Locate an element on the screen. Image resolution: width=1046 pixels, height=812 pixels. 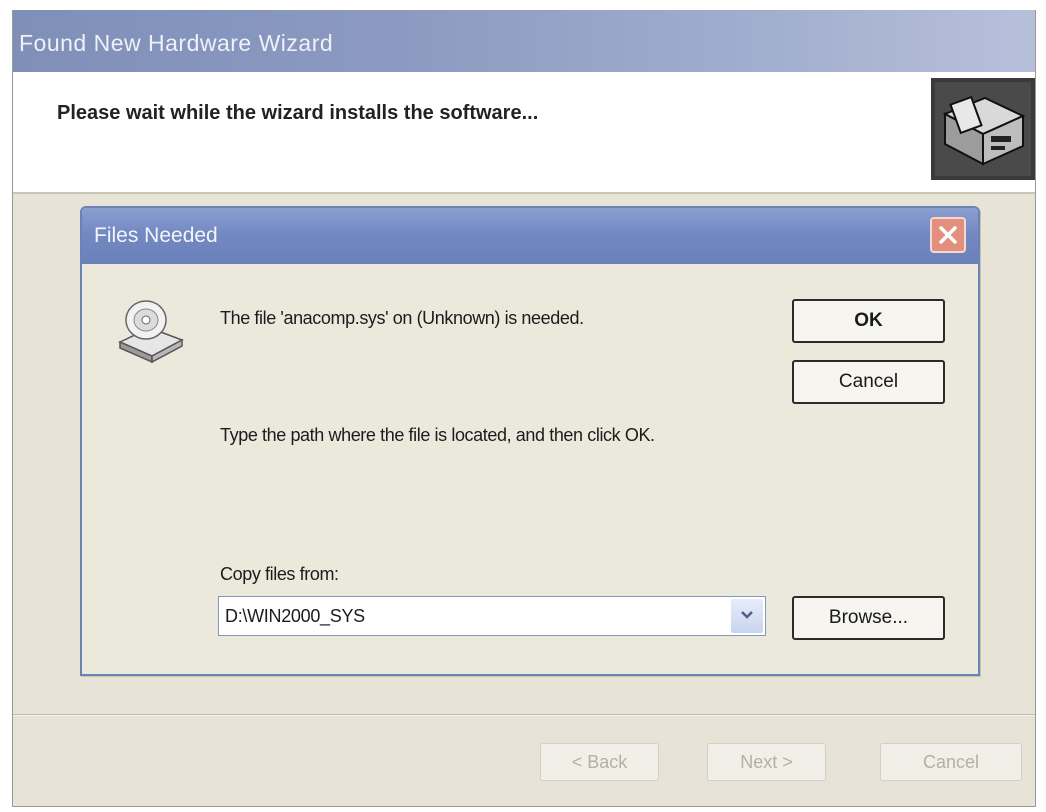
footer-divider is located at coordinates (524, 715).